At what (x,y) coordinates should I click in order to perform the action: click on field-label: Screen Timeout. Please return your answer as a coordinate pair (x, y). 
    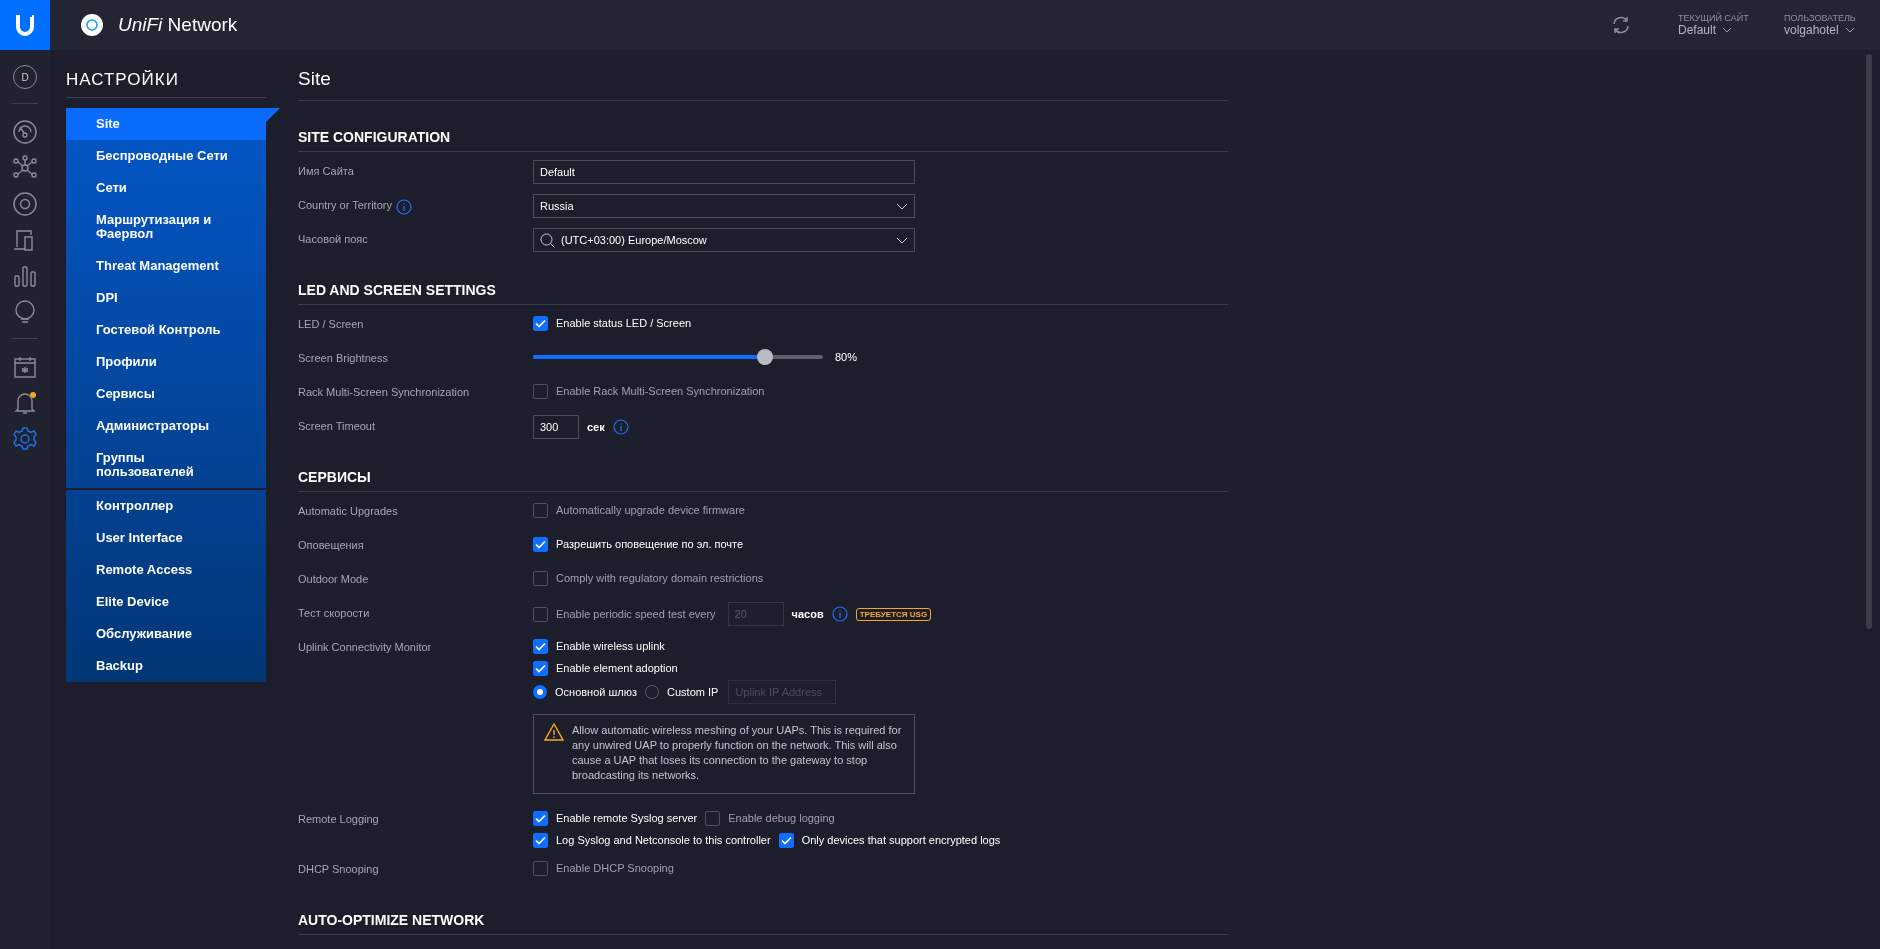
    Looking at the image, I should click on (337, 426).